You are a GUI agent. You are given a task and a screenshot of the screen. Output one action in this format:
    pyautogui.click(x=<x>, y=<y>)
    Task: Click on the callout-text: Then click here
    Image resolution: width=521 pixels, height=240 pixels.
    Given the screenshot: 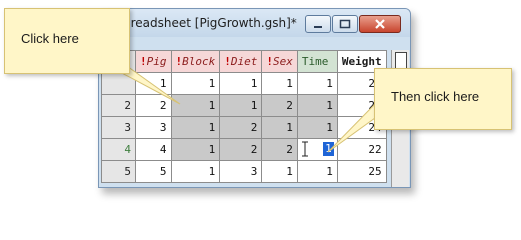 What is the action you would take?
    pyautogui.click(x=435, y=96)
    